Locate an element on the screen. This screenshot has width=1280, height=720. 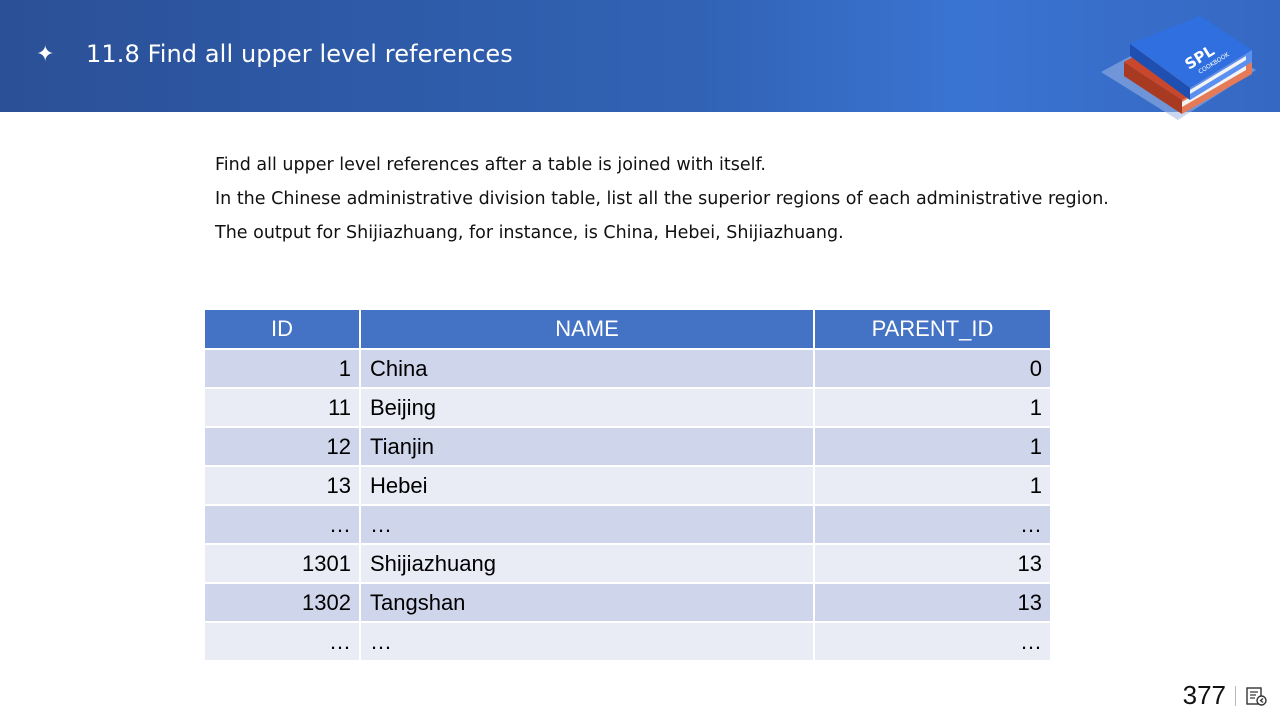
cell-name: Tangshan is located at coordinates (587, 602).